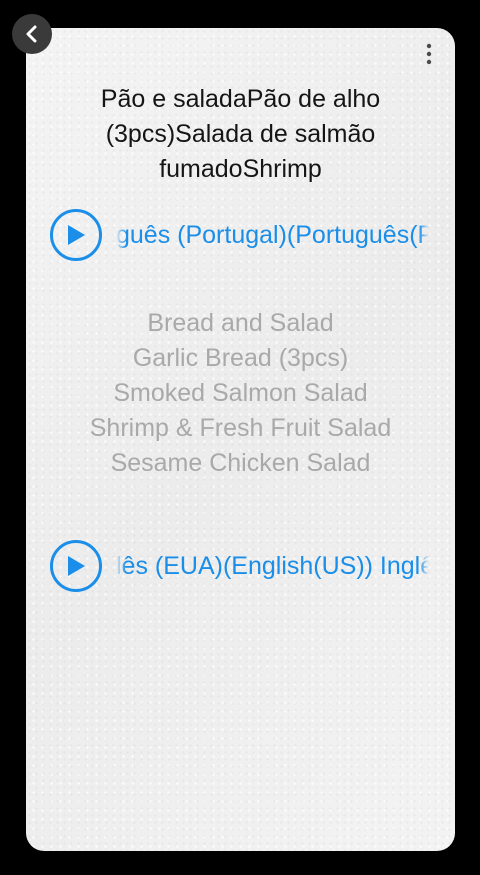 The height and width of the screenshot is (875, 480). Describe the element at coordinates (240, 323) in the screenshot. I see `menu-item: Bread and Salad` at that location.